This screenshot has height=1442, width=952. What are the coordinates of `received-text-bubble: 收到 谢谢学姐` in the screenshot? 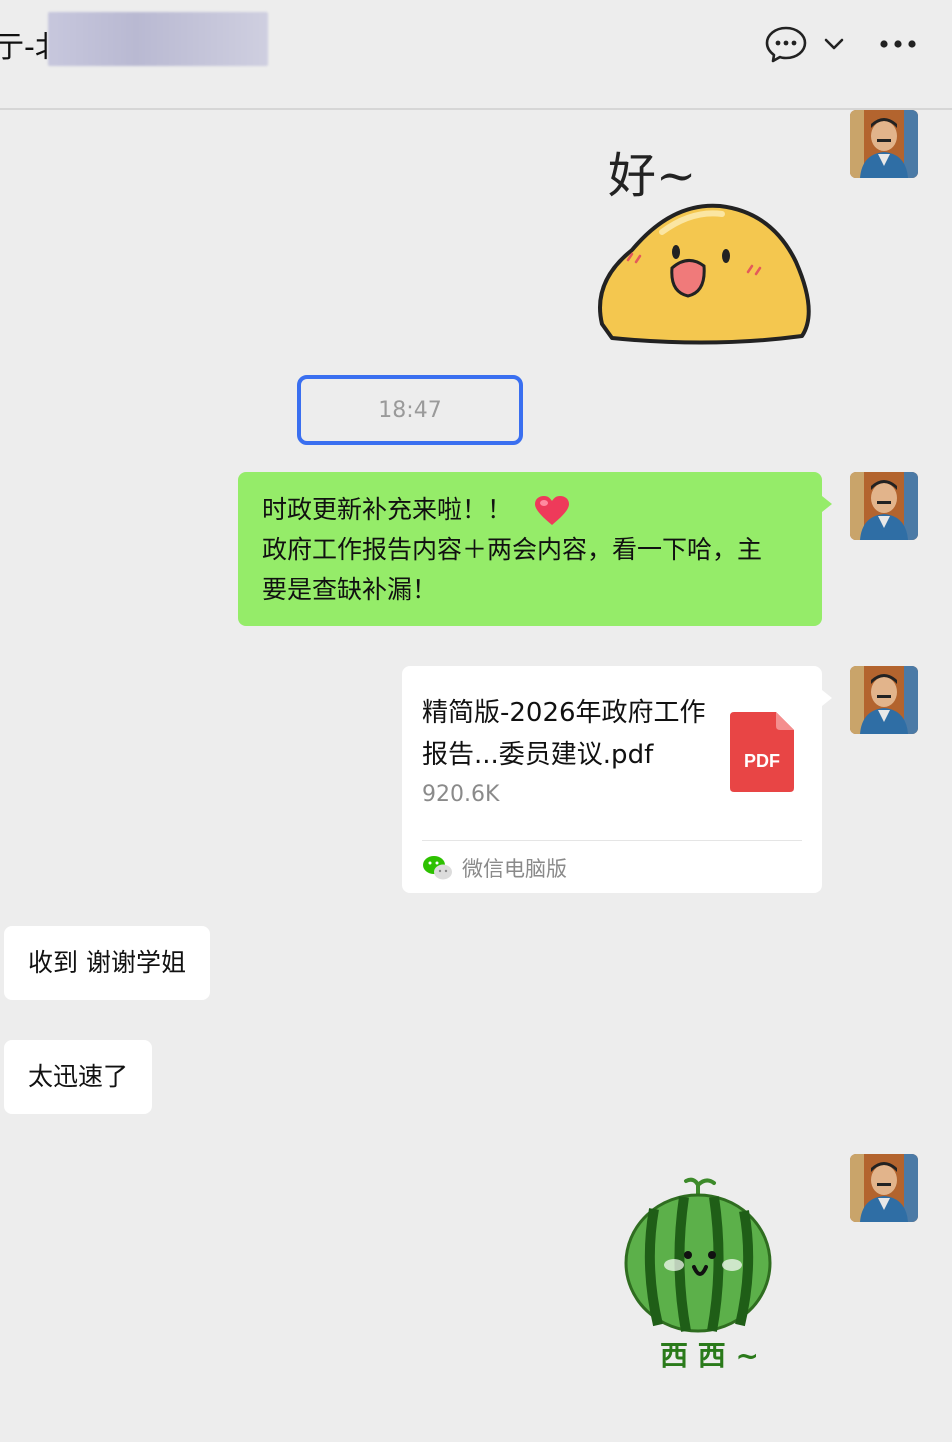 It's located at (107, 963).